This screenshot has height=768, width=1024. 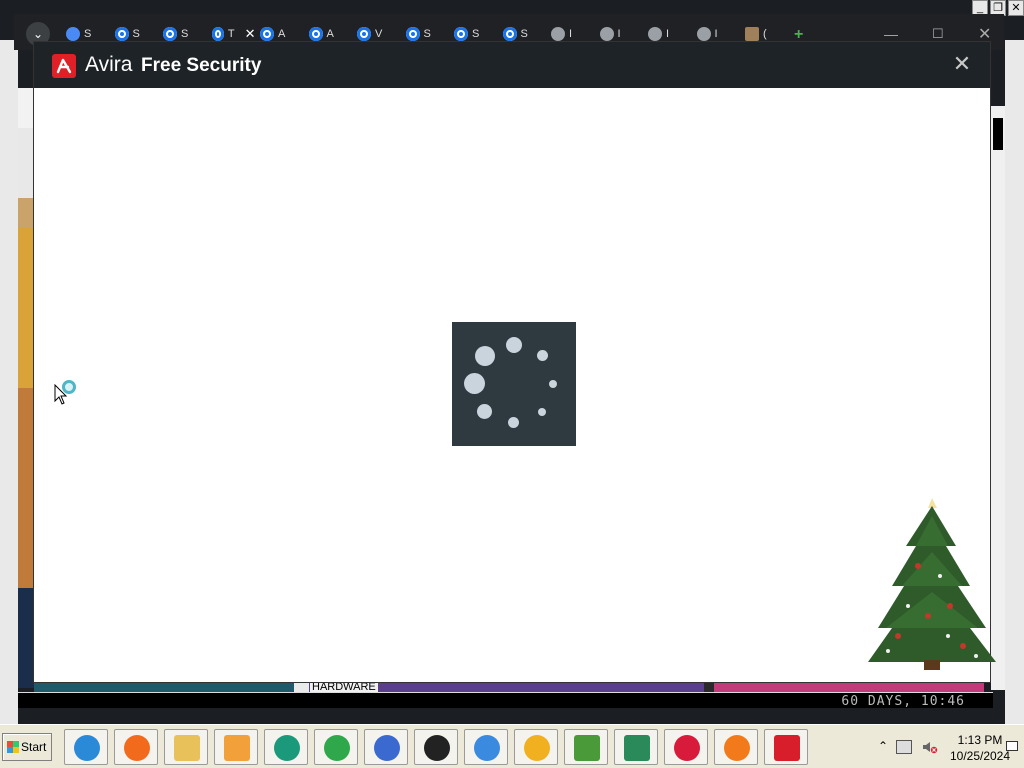 I want to click on background-scrollbar-thumb, so click(x=998, y=134).